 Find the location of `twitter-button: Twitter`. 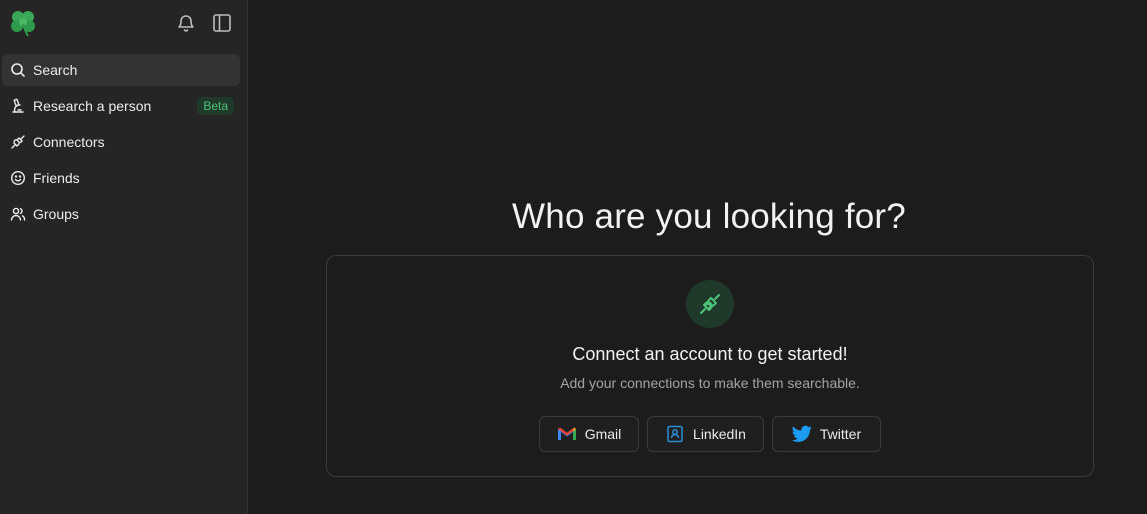

twitter-button: Twitter is located at coordinates (826, 434).